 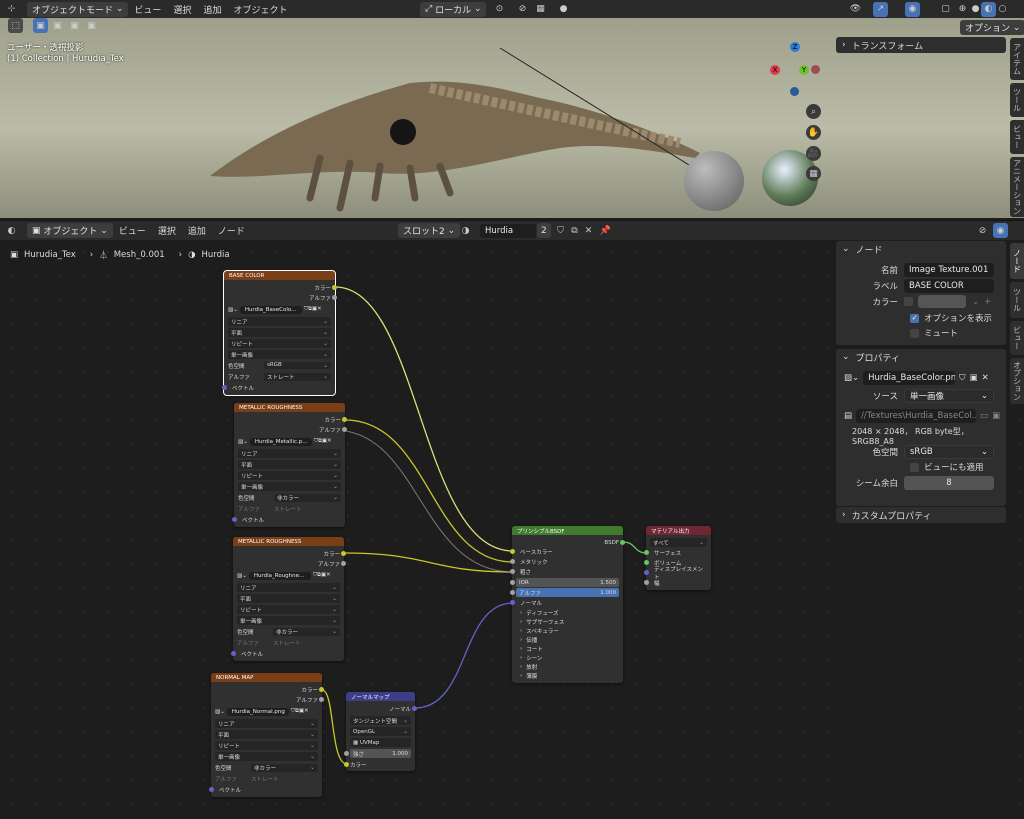 What do you see at coordinates (678, 530) in the screenshot?
I see `node-header: マテリアル出力` at bounding box center [678, 530].